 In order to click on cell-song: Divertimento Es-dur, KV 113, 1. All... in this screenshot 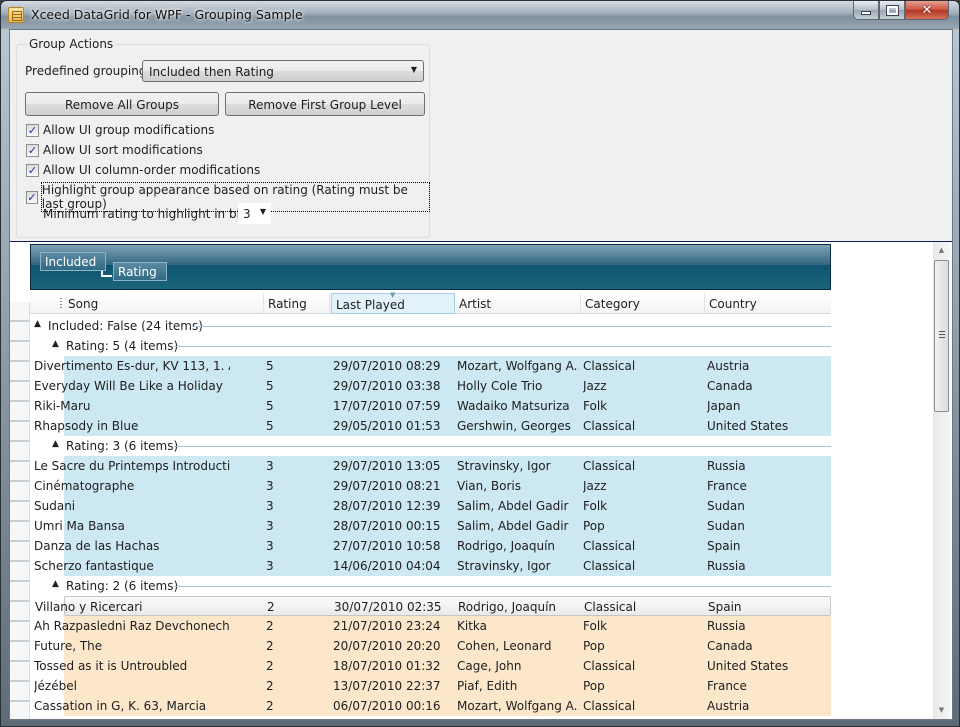, I will do `click(132, 366)`.